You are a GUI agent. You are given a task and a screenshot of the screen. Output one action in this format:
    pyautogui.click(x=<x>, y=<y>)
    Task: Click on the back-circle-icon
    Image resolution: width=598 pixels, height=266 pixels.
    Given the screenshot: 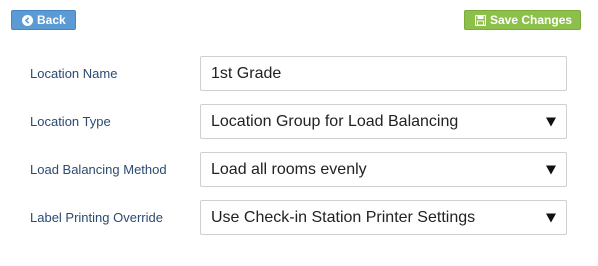 What is the action you would take?
    pyautogui.click(x=27, y=20)
    